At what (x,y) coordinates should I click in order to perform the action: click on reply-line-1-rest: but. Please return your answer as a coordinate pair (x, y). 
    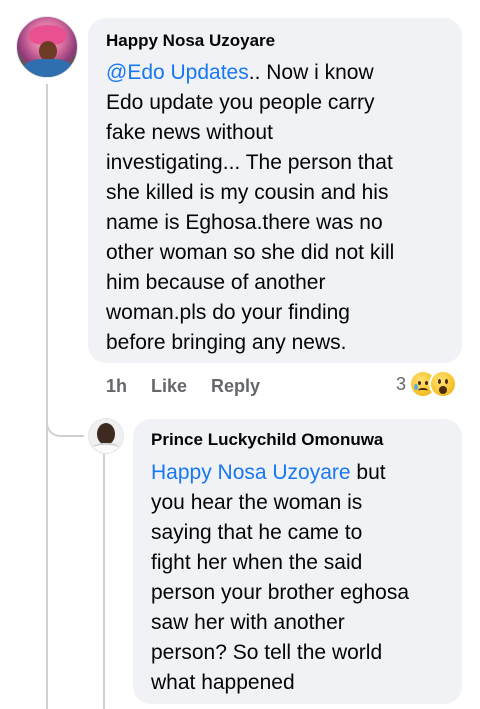
    Looking at the image, I should click on (368, 472).